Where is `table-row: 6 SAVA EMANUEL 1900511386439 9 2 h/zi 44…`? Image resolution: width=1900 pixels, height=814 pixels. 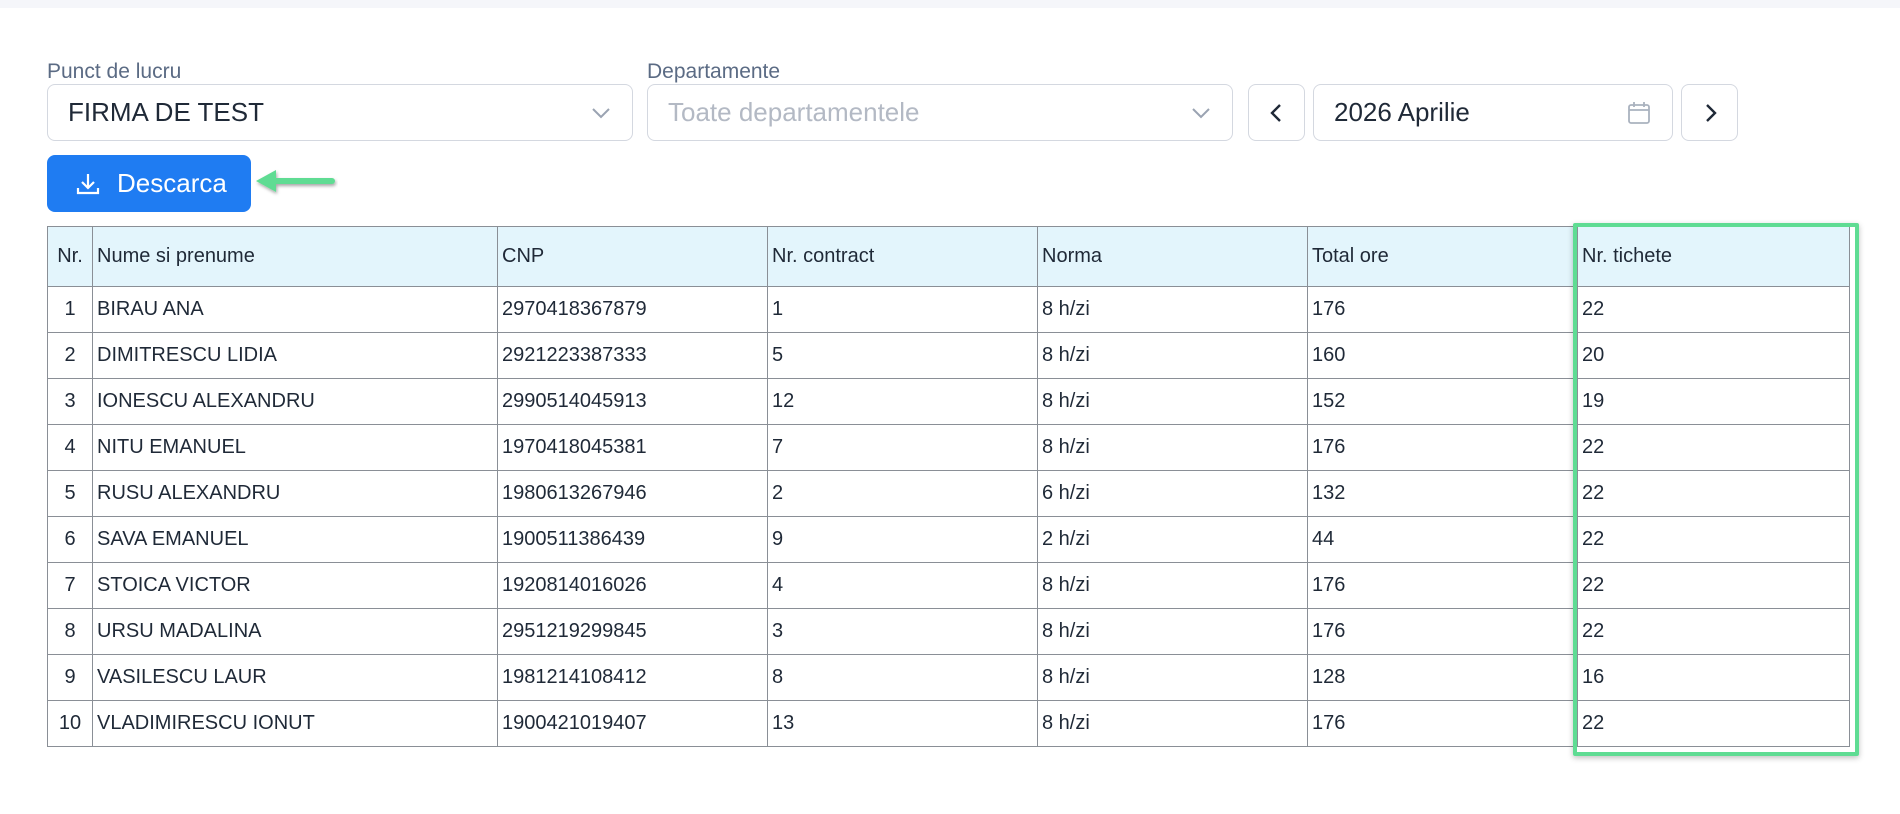
table-row: 6 SAVA EMANUEL 1900511386439 9 2 h/zi 44… is located at coordinates (948, 539).